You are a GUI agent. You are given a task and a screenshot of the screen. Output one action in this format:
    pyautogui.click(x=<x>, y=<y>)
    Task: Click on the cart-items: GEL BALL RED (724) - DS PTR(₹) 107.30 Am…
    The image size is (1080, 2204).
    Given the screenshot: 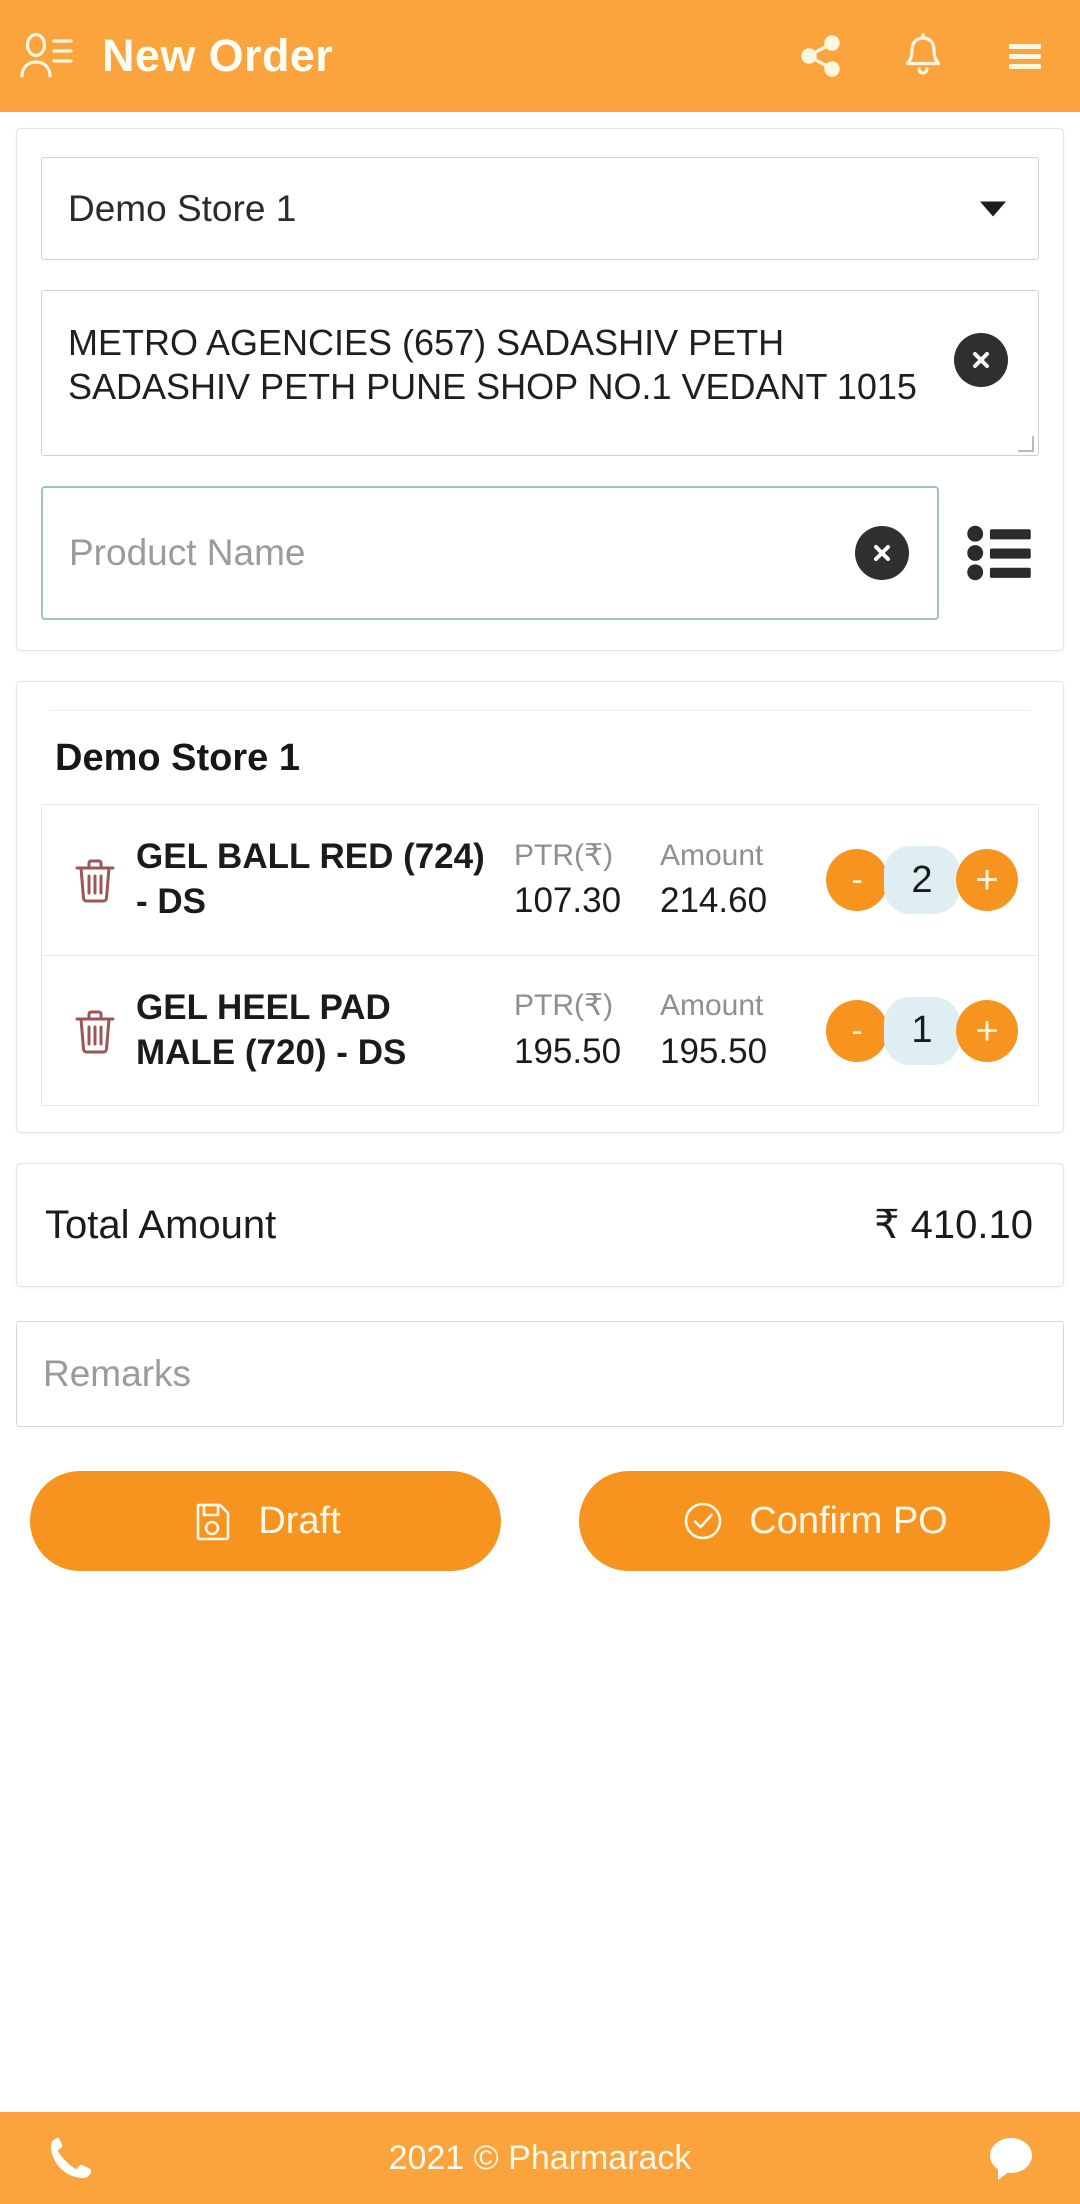 What is the action you would take?
    pyautogui.click(x=540, y=955)
    